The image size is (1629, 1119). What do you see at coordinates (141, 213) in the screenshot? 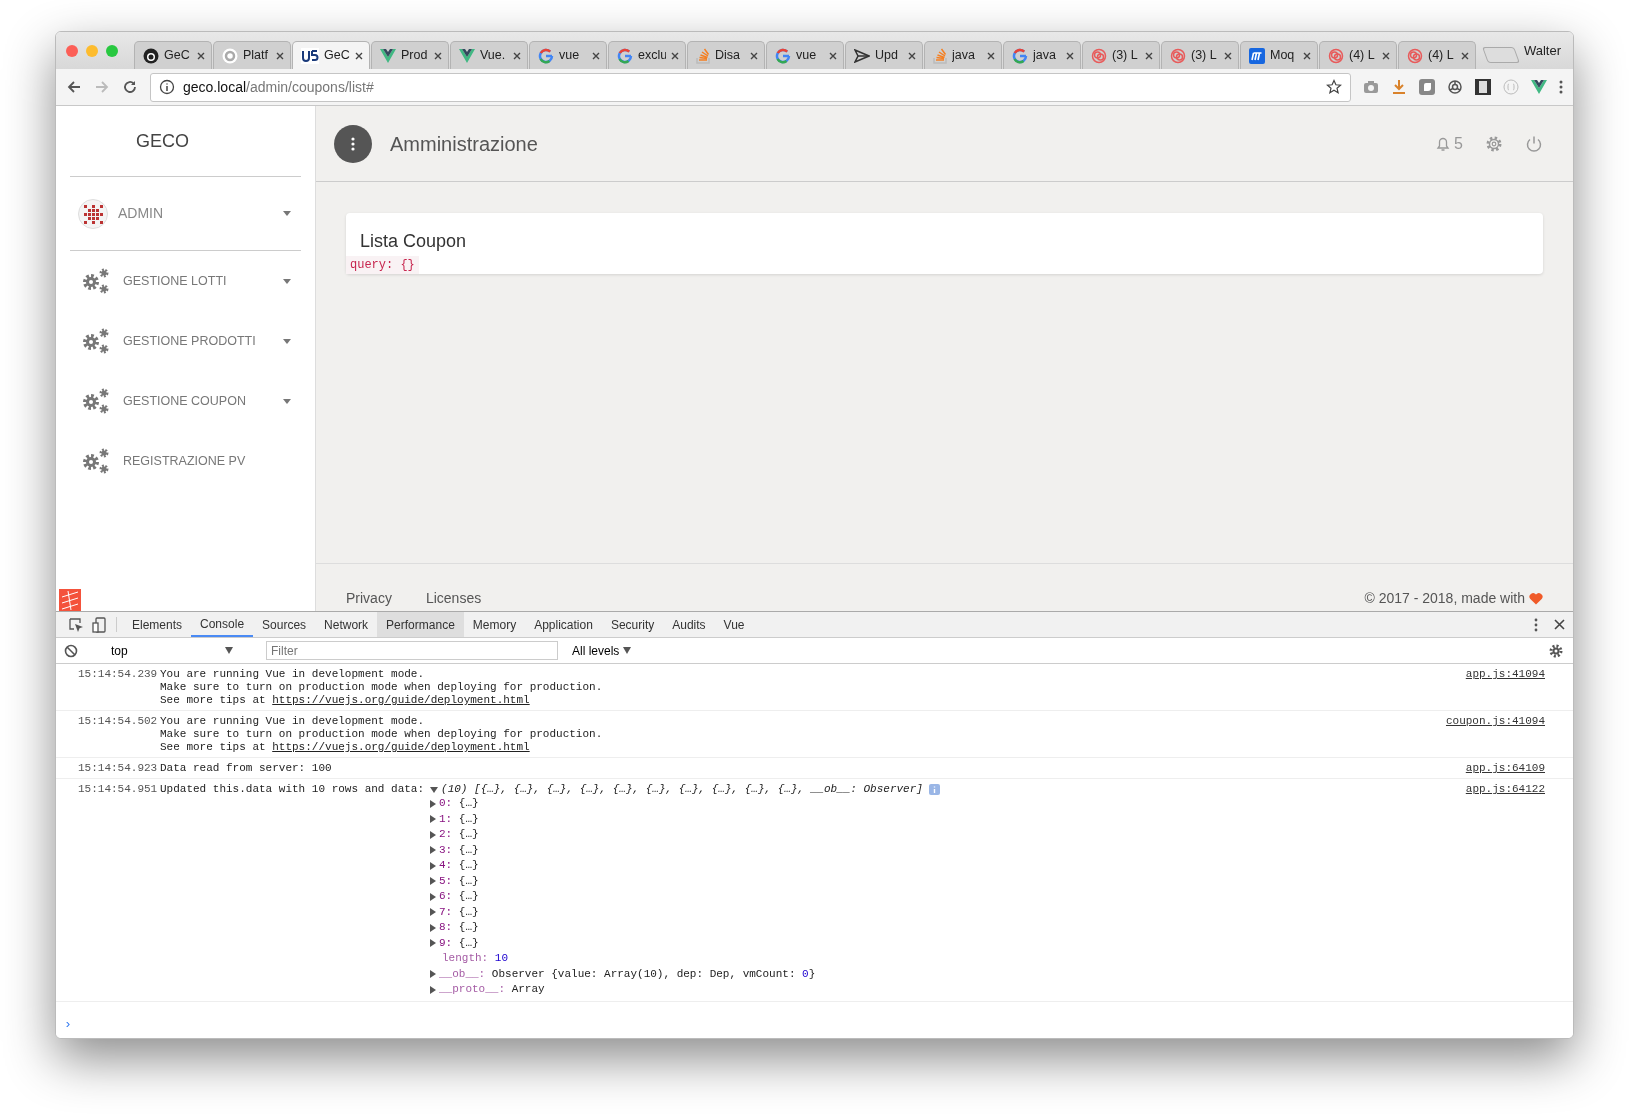
I see `user-name: ADMIN` at bounding box center [141, 213].